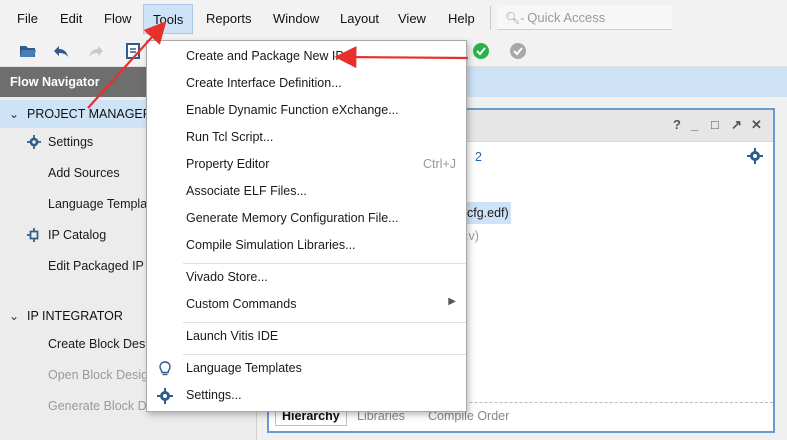 The height and width of the screenshot is (440, 787). Describe the element at coordinates (566, 17) in the screenshot. I see `quick-access-placeholder: Quick Access` at that location.